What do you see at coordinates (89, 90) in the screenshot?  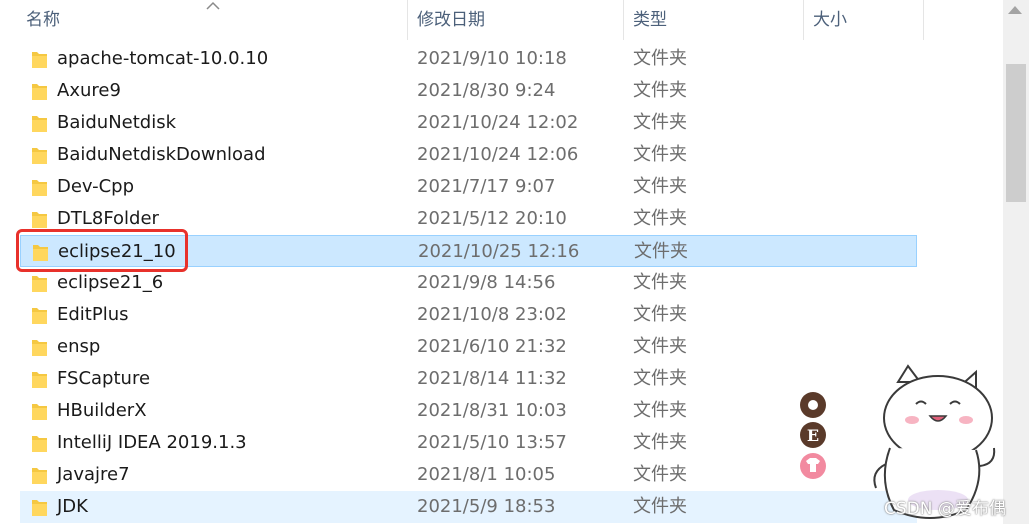 I see `file-name: Axure9` at bounding box center [89, 90].